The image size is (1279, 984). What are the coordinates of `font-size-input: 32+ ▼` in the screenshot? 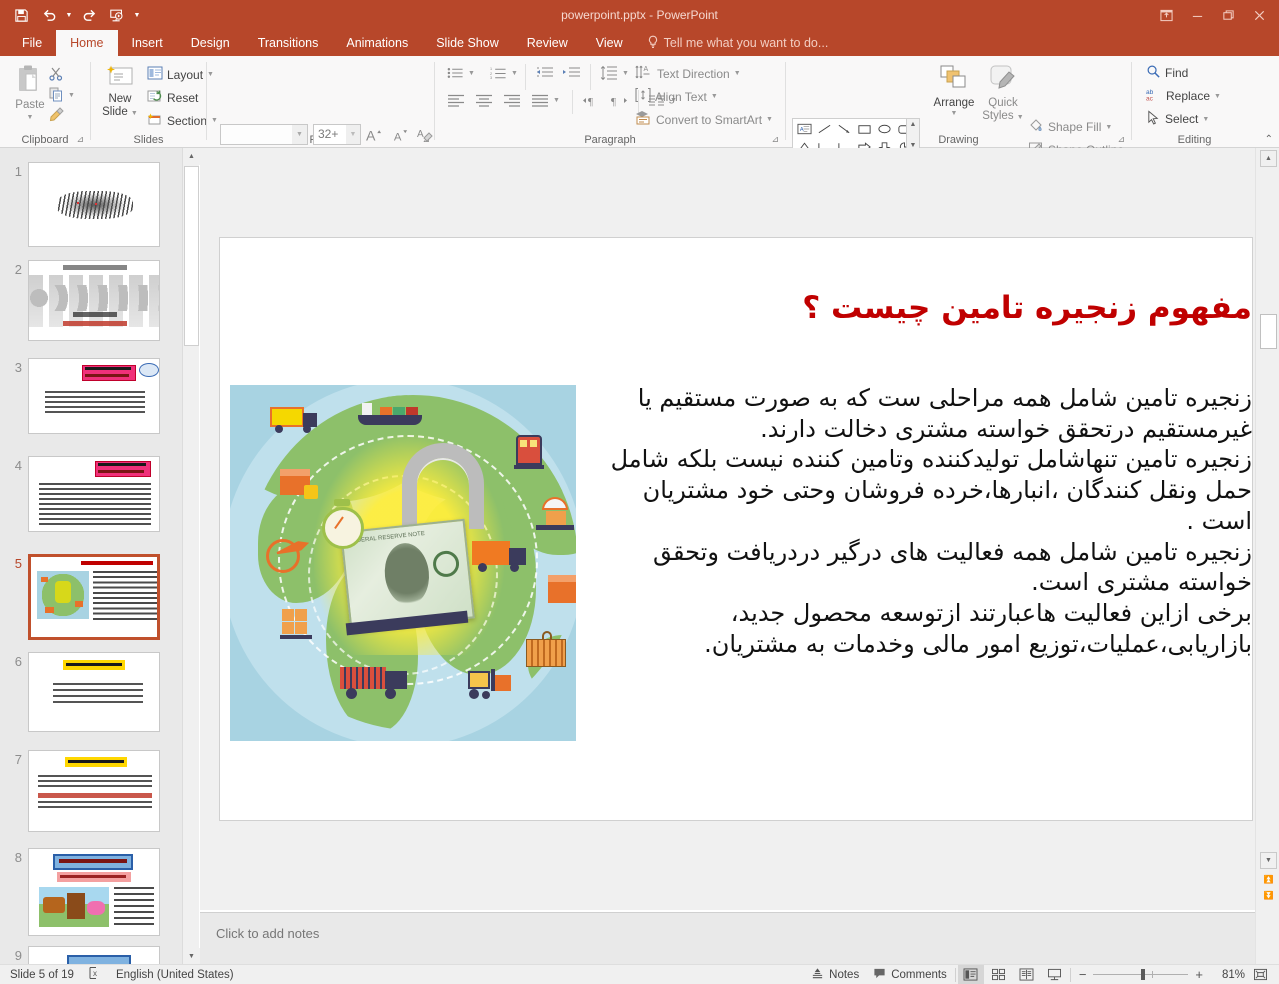 It's located at (337, 134).